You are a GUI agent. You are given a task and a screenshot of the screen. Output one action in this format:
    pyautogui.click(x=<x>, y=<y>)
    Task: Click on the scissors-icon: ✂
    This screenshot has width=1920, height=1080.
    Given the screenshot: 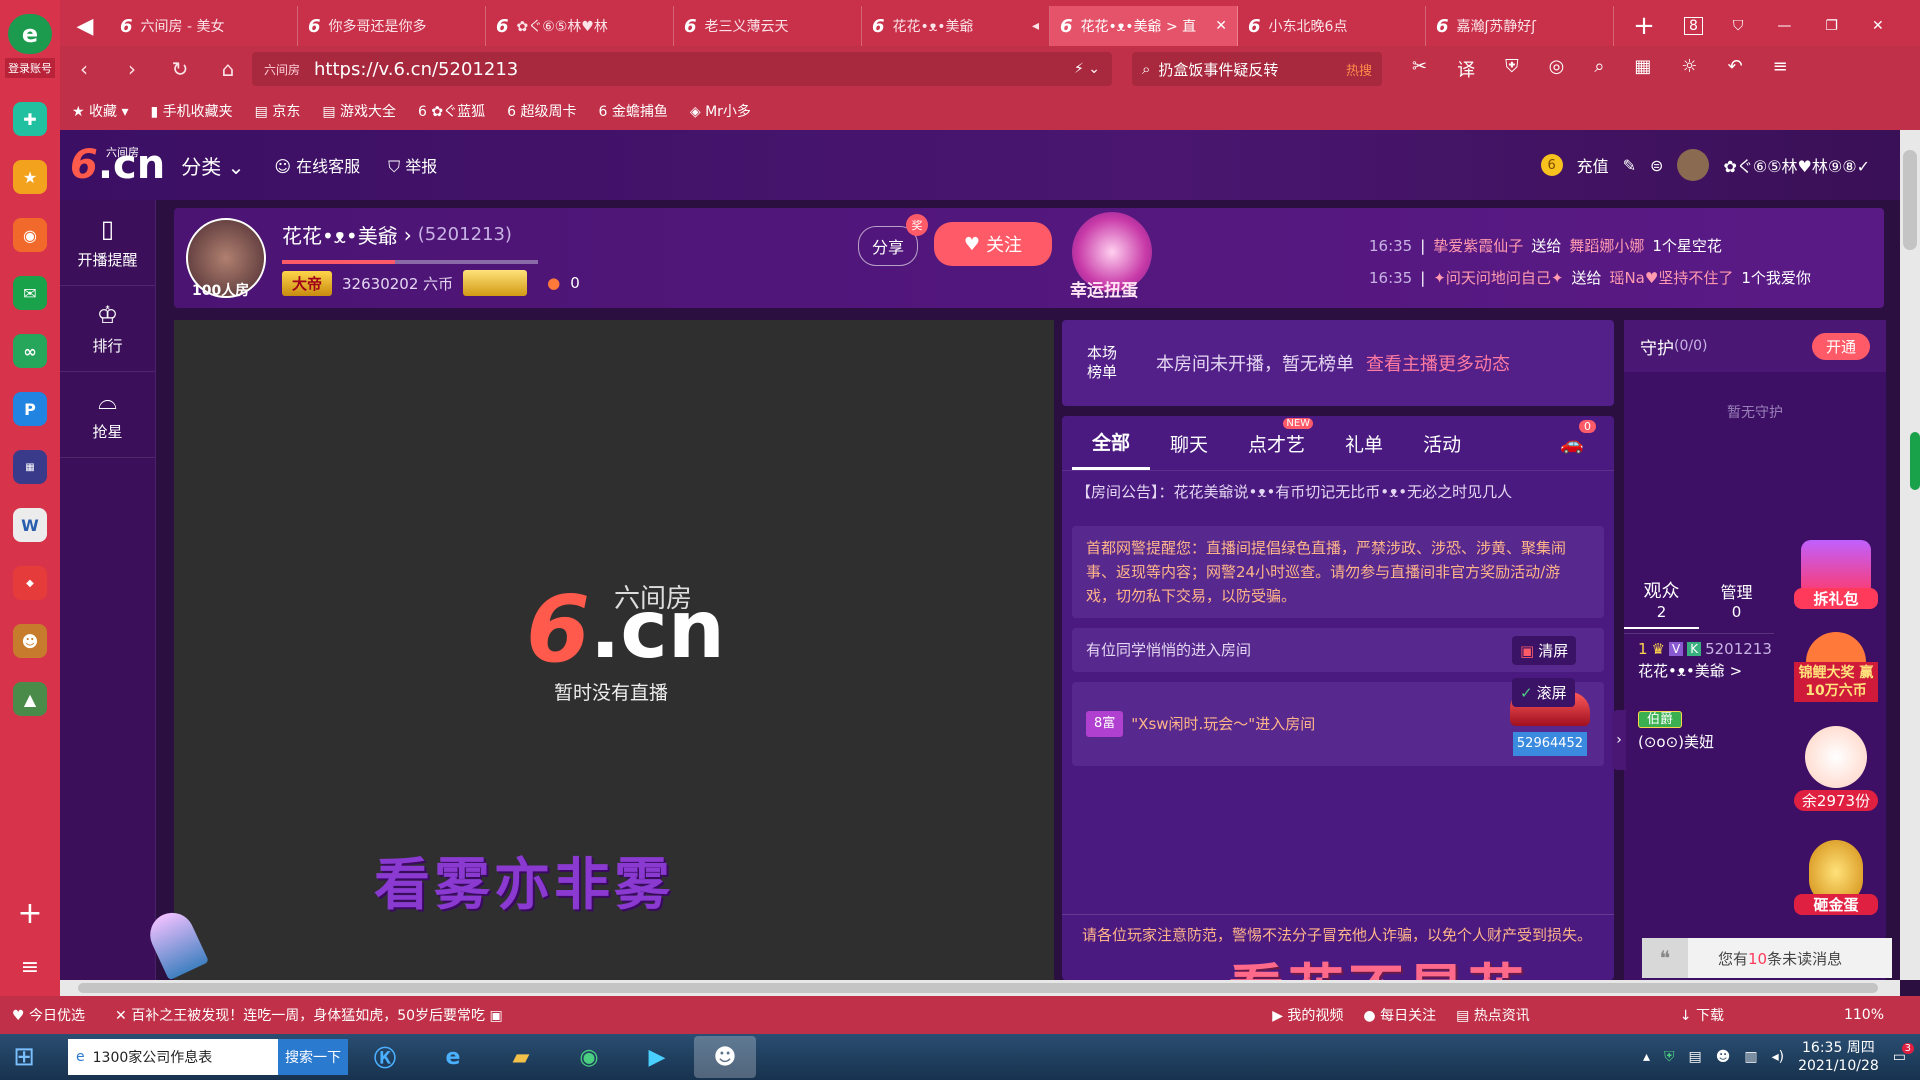 What is the action you would take?
    pyautogui.click(x=1419, y=69)
    